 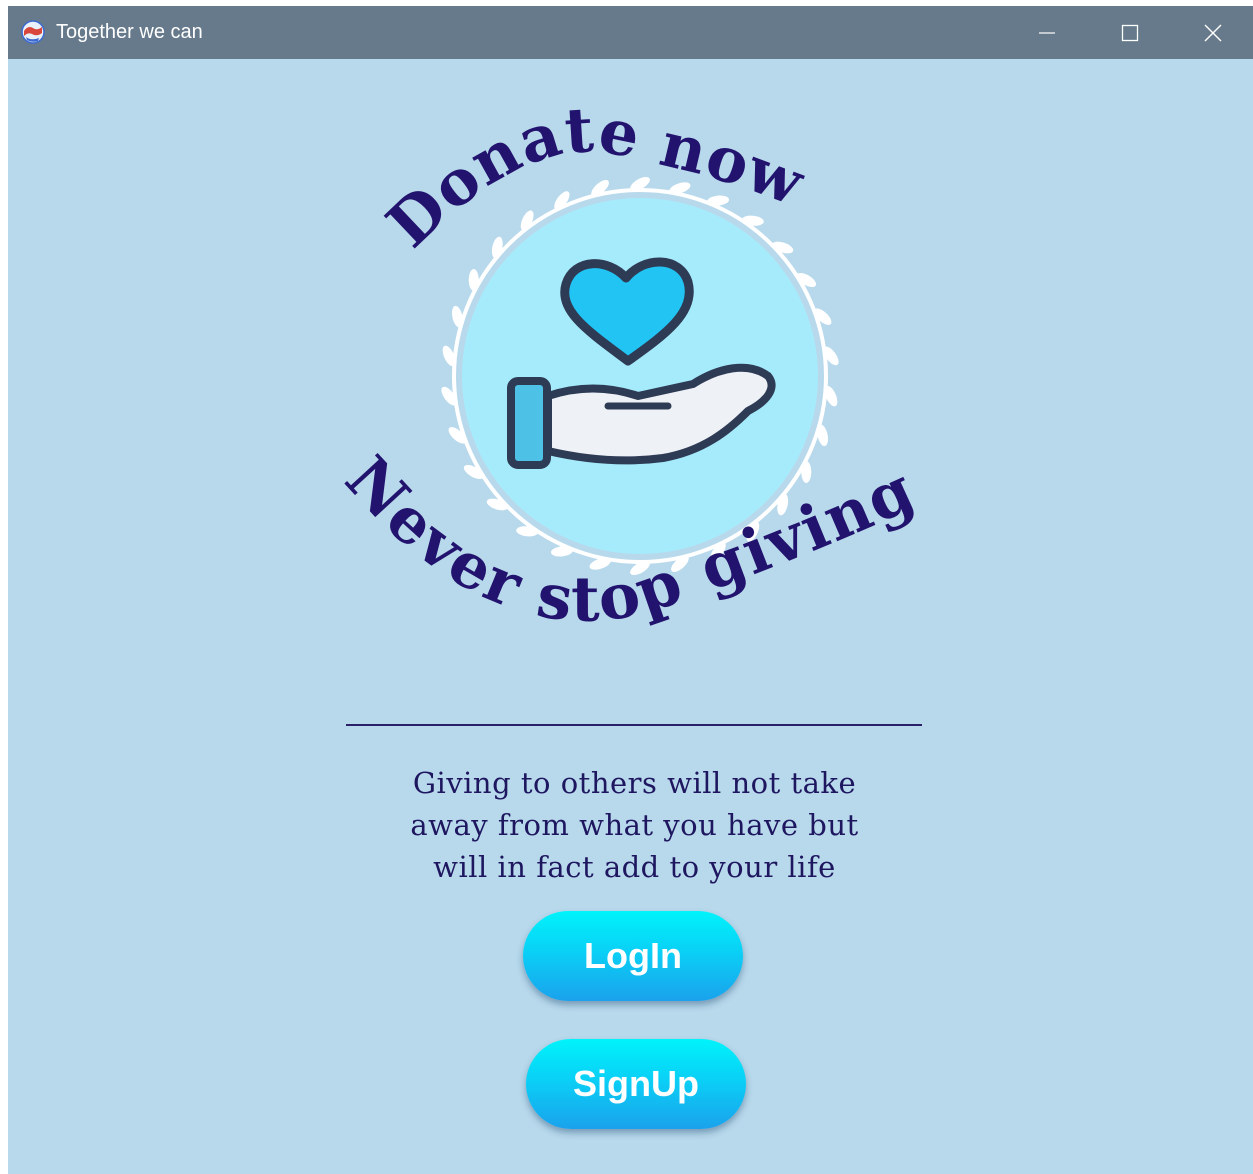 I want to click on close-icon, so click(x=1213, y=32).